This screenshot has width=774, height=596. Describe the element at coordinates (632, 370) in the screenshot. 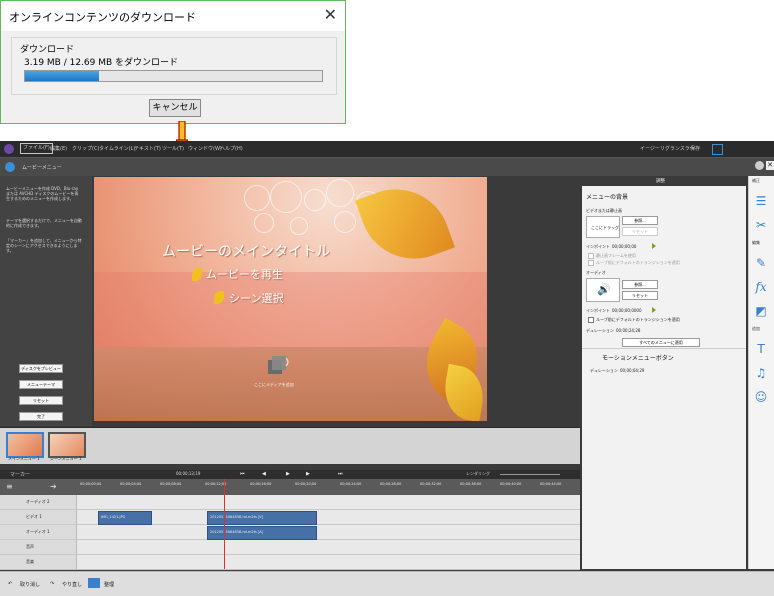

I see `motion-duration-value: 00;00;04;29` at that location.